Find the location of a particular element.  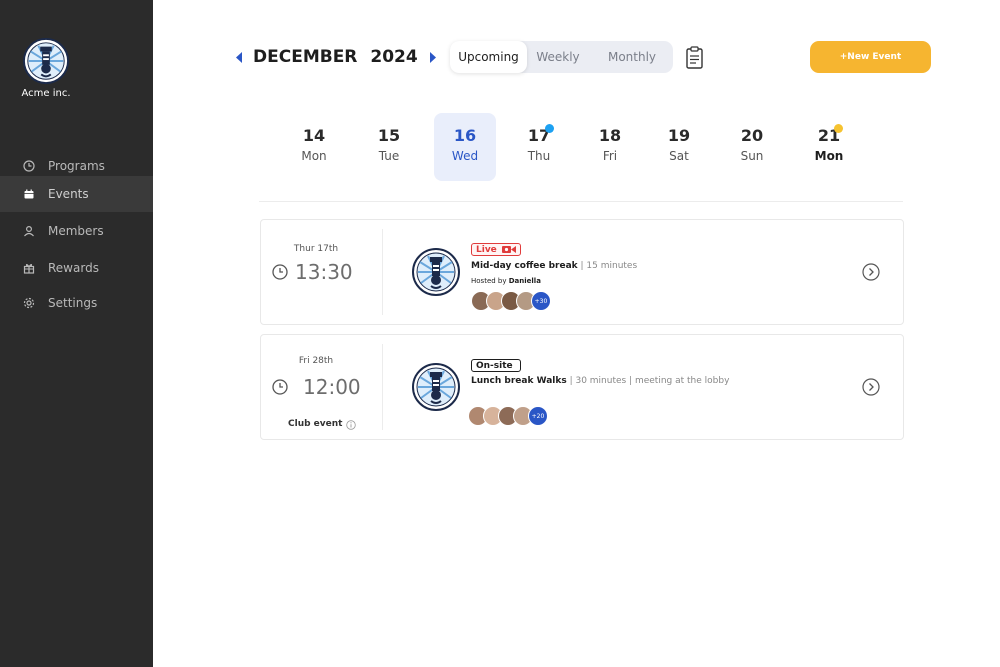

brand-name: Acme inc. is located at coordinates (46, 93).